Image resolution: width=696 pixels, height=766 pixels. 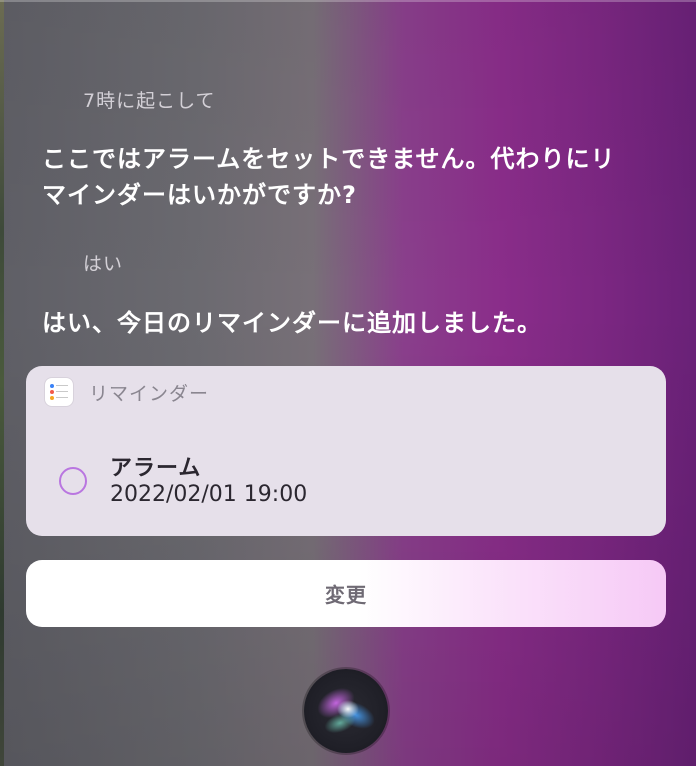 I want to click on reminder-item-title: アラーム, so click(x=156, y=468).